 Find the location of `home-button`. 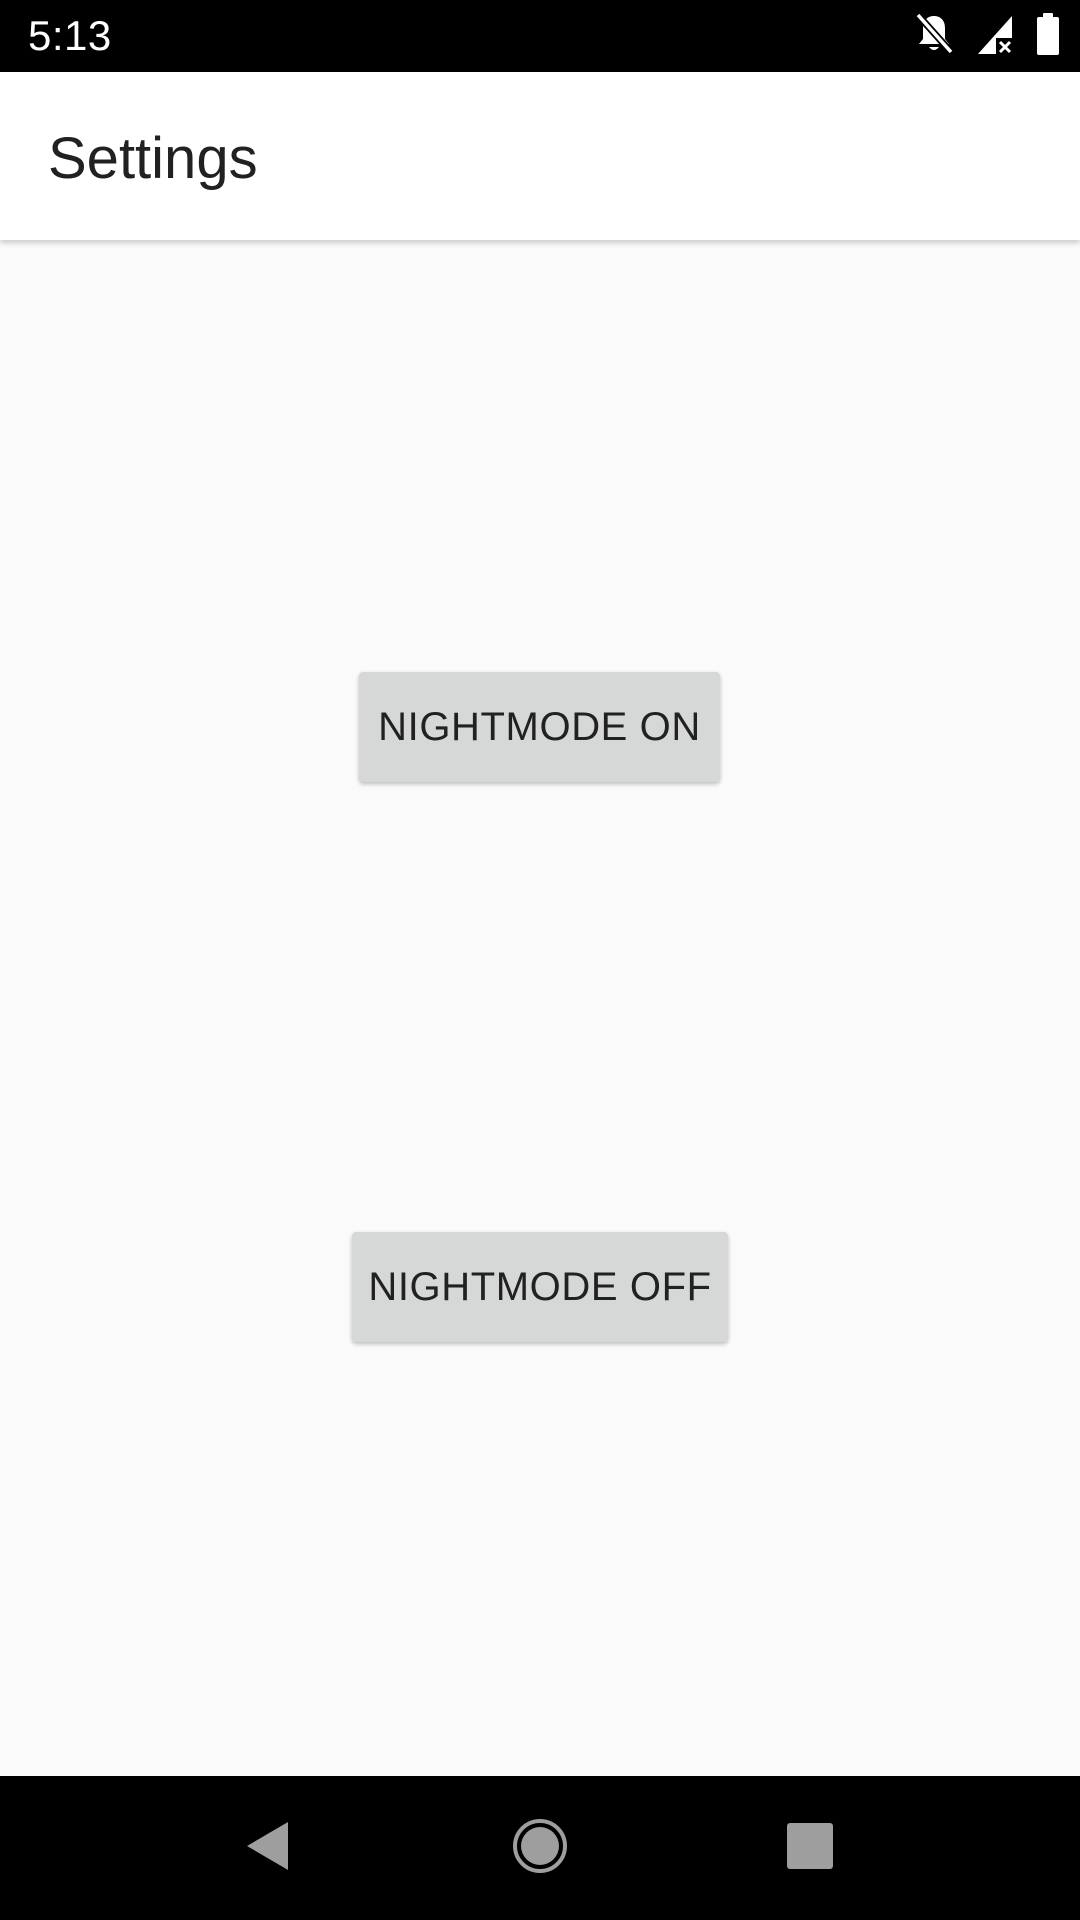

home-button is located at coordinates (540, 1848).